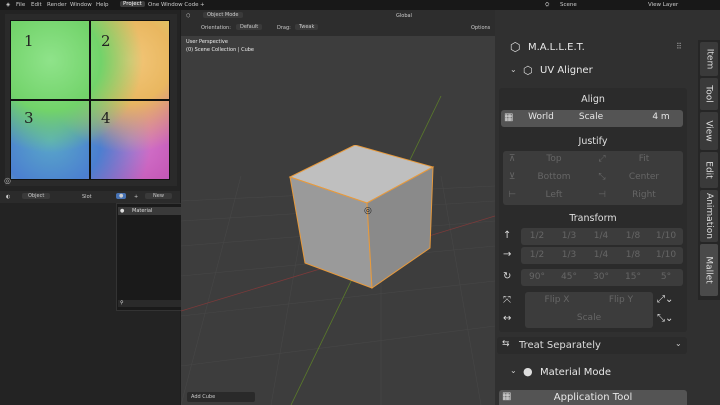  I want to click on uv-aligner-icon: ⬡, so click(528, 70).